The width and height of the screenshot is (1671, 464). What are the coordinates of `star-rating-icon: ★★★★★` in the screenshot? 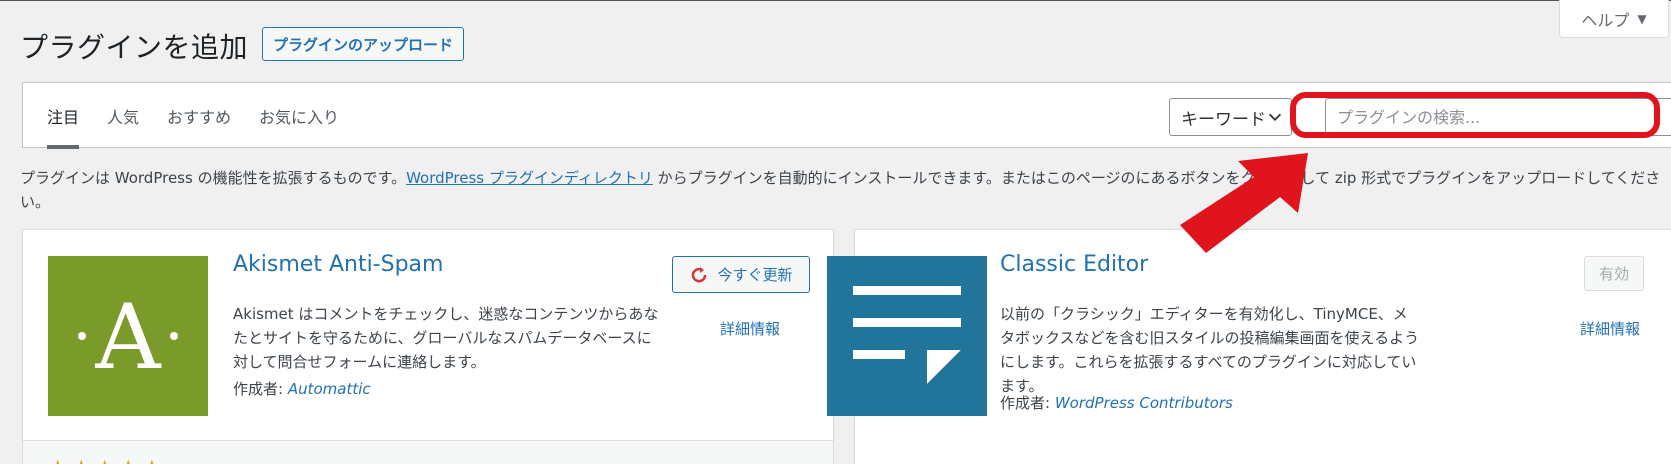 It's located at (106, 459).